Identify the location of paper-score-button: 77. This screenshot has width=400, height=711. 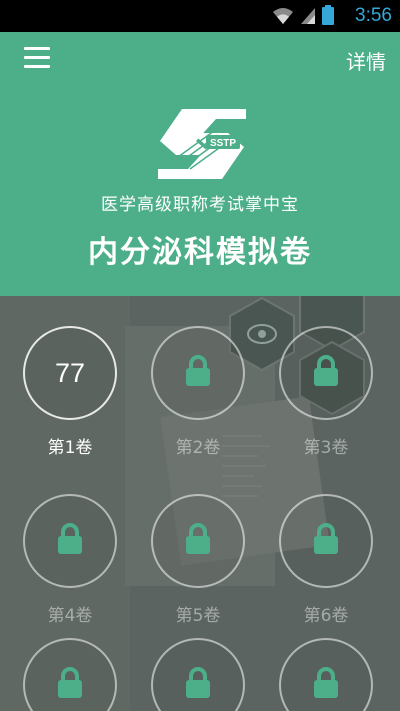
(70, 373).